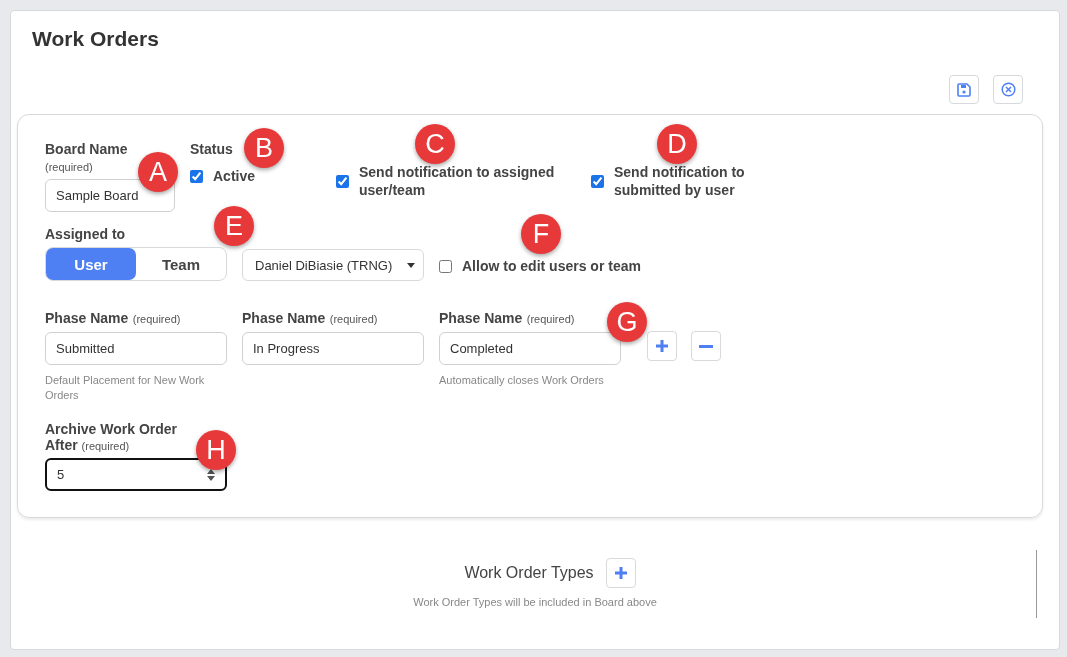 The width and height of the screenshot is (1067, 657). I want to click on archive-days-field: 5, so click(136, 474).